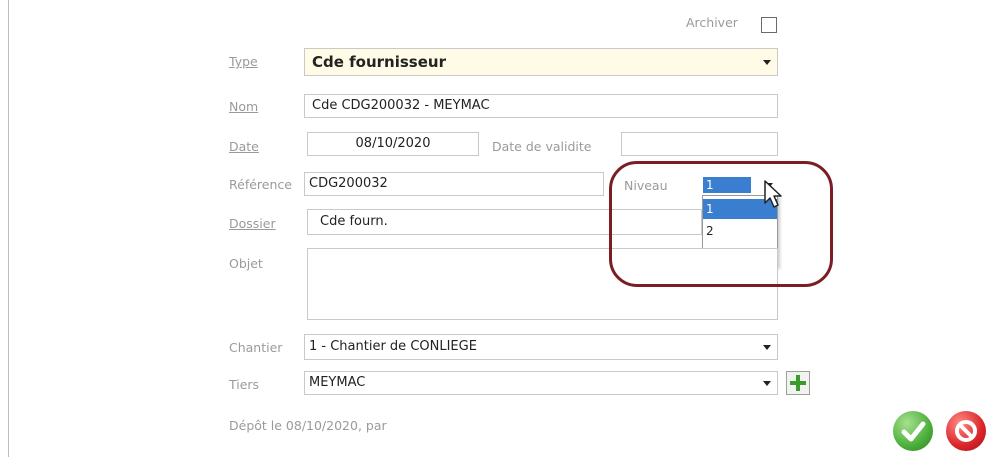 Image resolution: width=986 pixels, height=457 pixels. What do you see at coordinates (541, 383) in the screenshot?
I see `tiers-select: MEYMAC` at bounding box center [541, 383].